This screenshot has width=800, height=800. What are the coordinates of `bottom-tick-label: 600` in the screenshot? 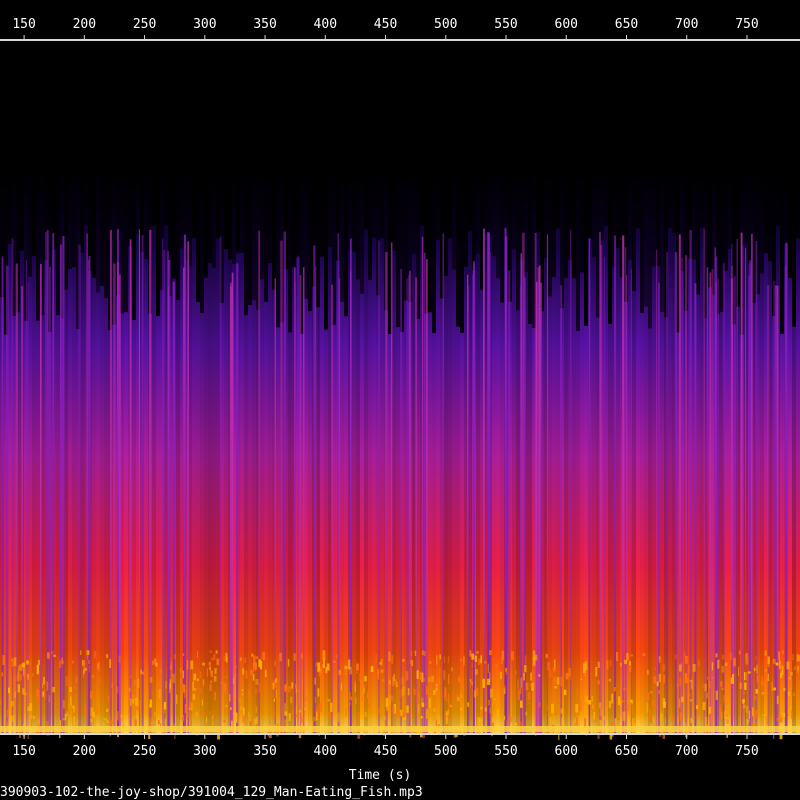 It's located at (566, 751).